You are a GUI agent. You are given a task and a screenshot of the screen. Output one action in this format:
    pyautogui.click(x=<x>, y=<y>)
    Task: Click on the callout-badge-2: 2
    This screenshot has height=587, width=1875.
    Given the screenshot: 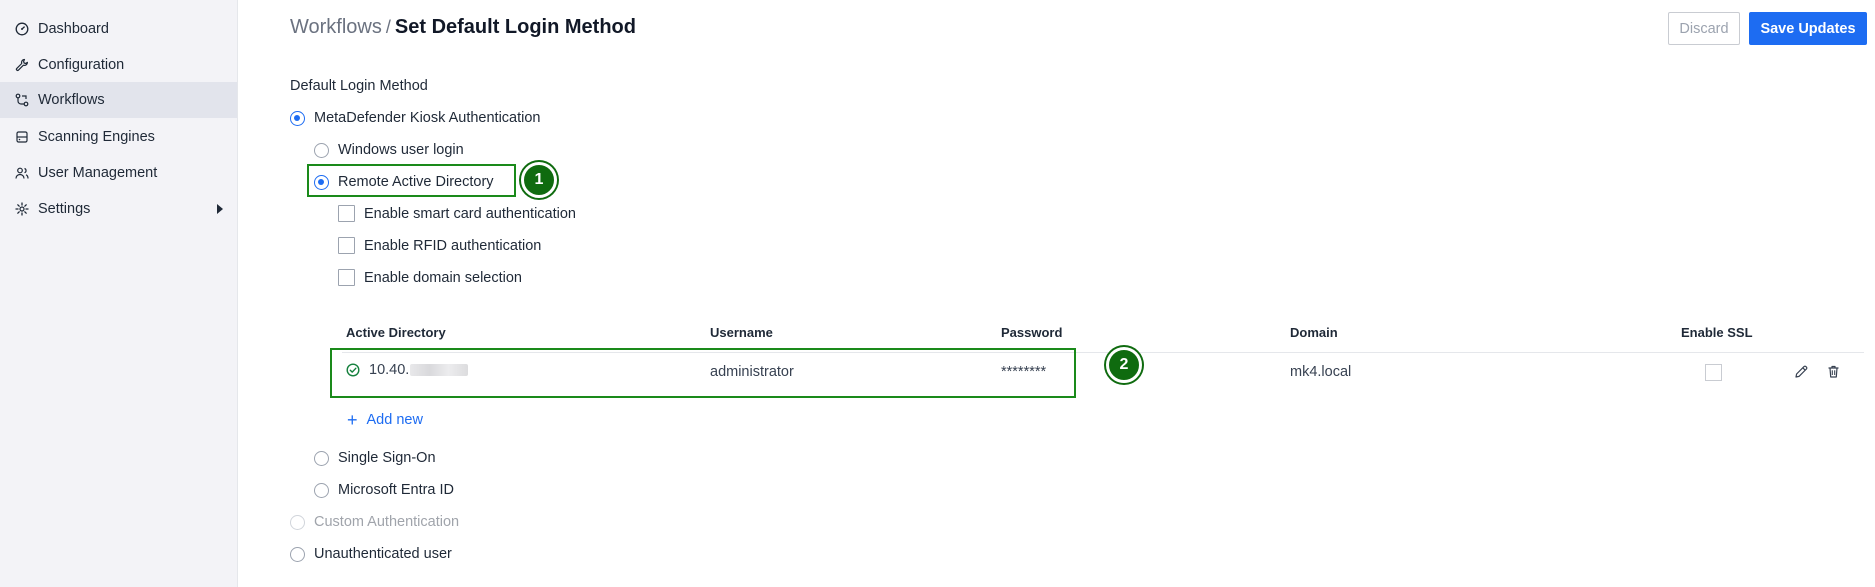 What is the action you would take?
    pyautogui.click(x=1124, y=365)
    